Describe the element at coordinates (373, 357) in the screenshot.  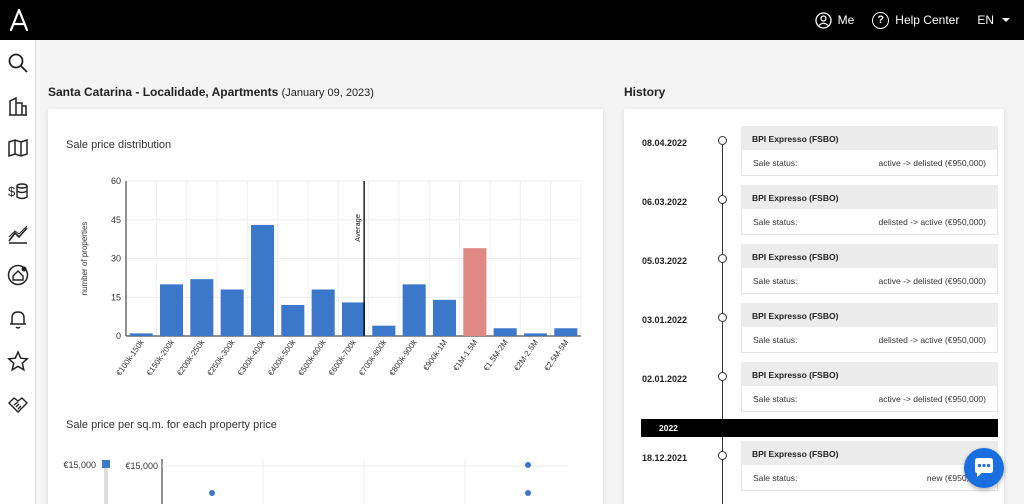
I see `x-tick-label: €700k-800k` at that location.